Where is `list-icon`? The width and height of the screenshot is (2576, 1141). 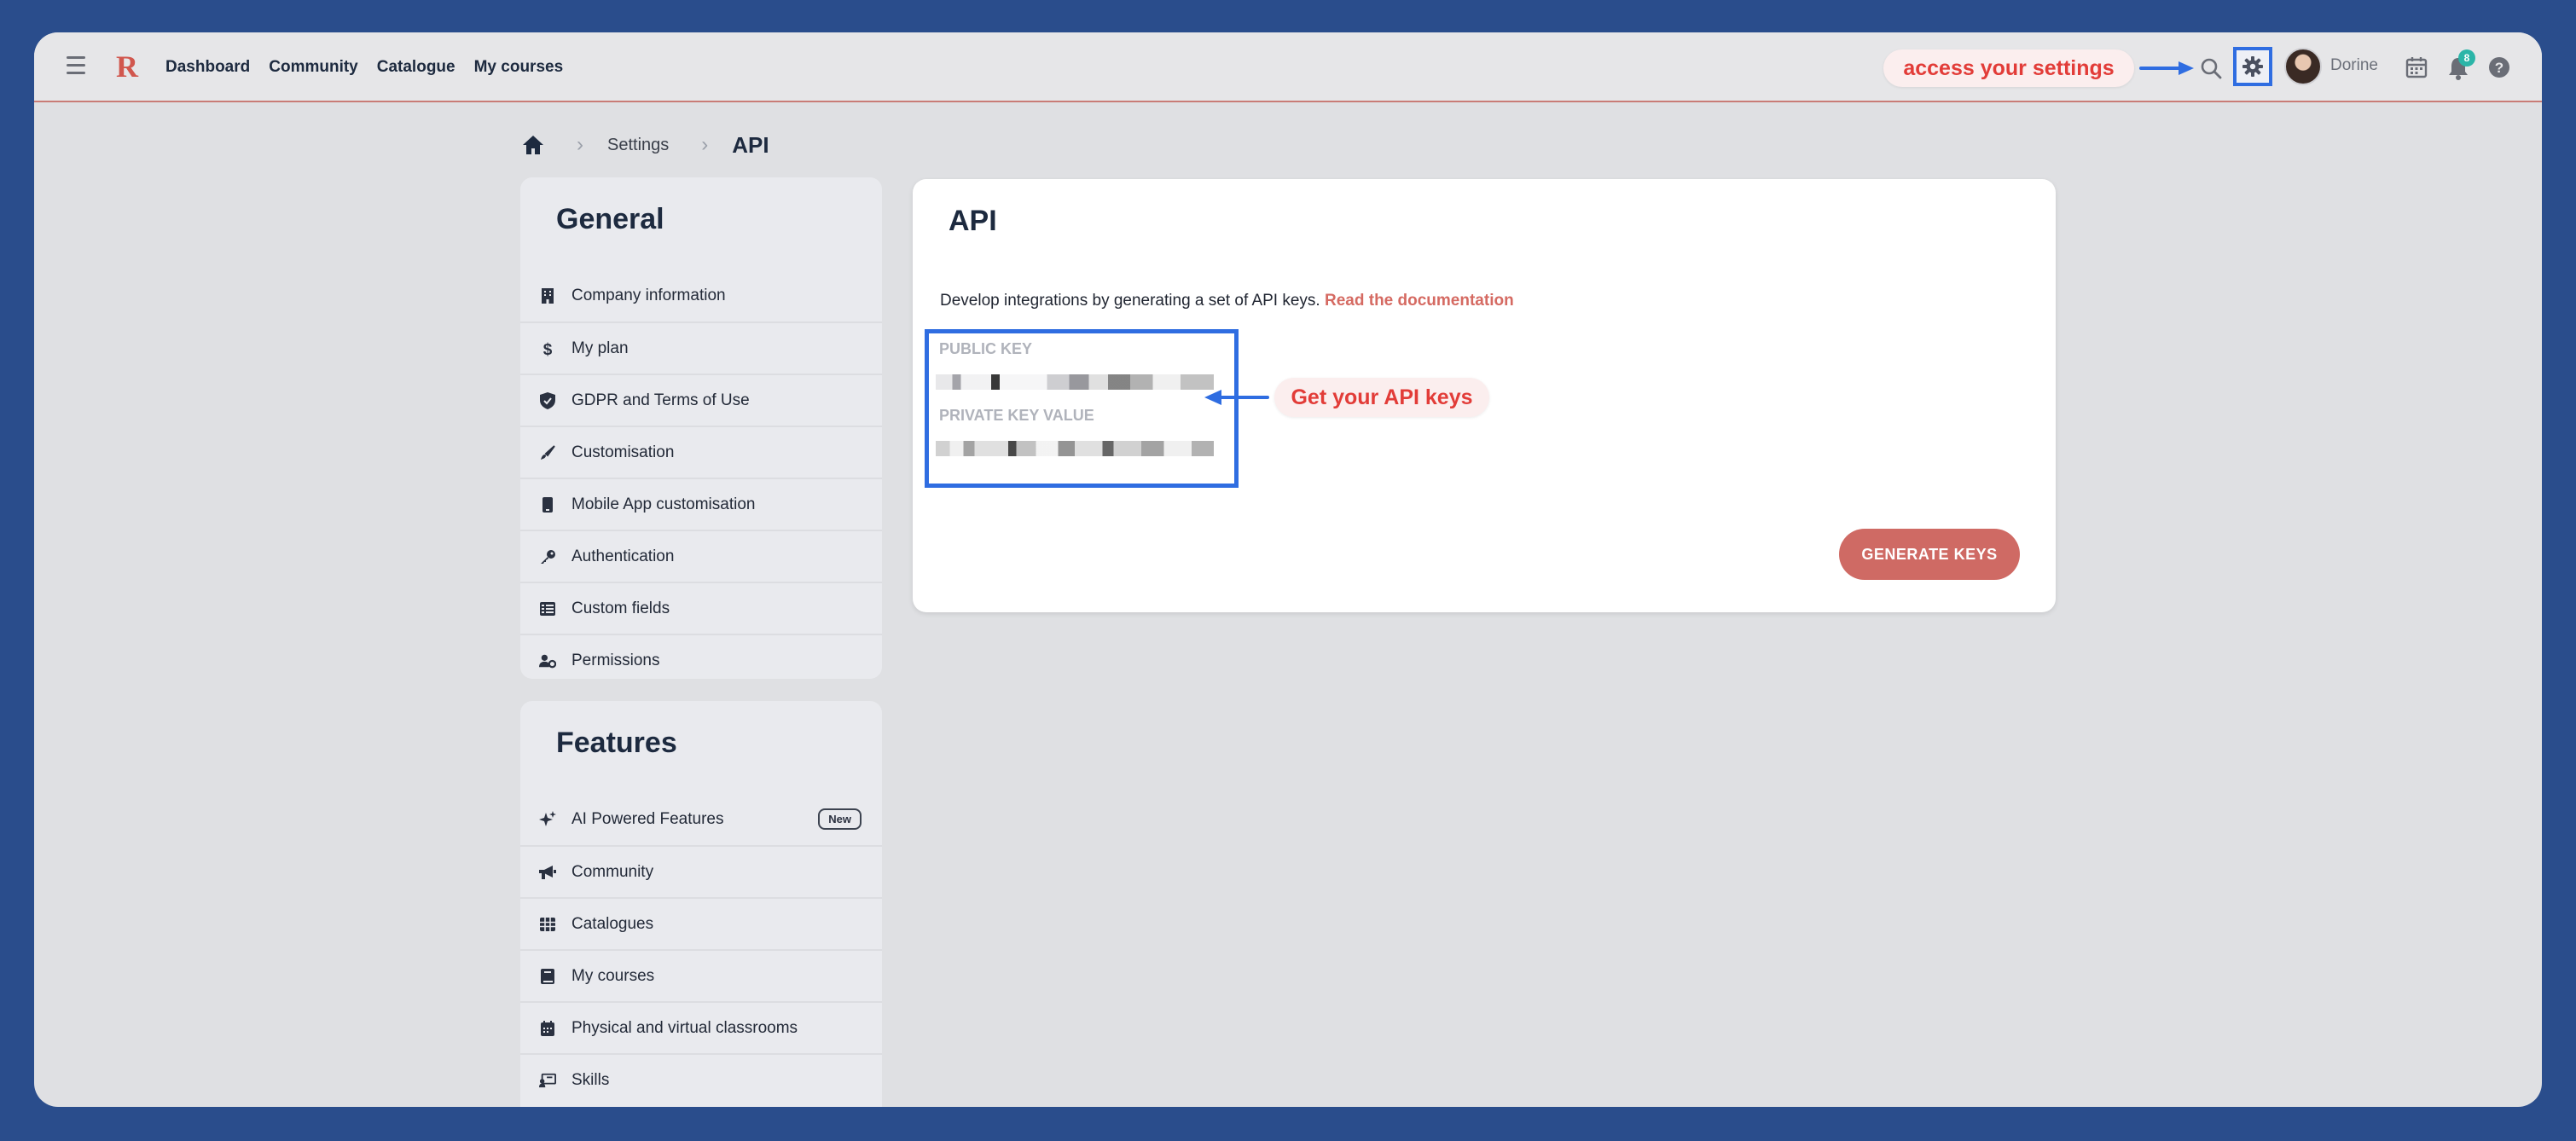 list-icon is located at coordinates (547, 608).